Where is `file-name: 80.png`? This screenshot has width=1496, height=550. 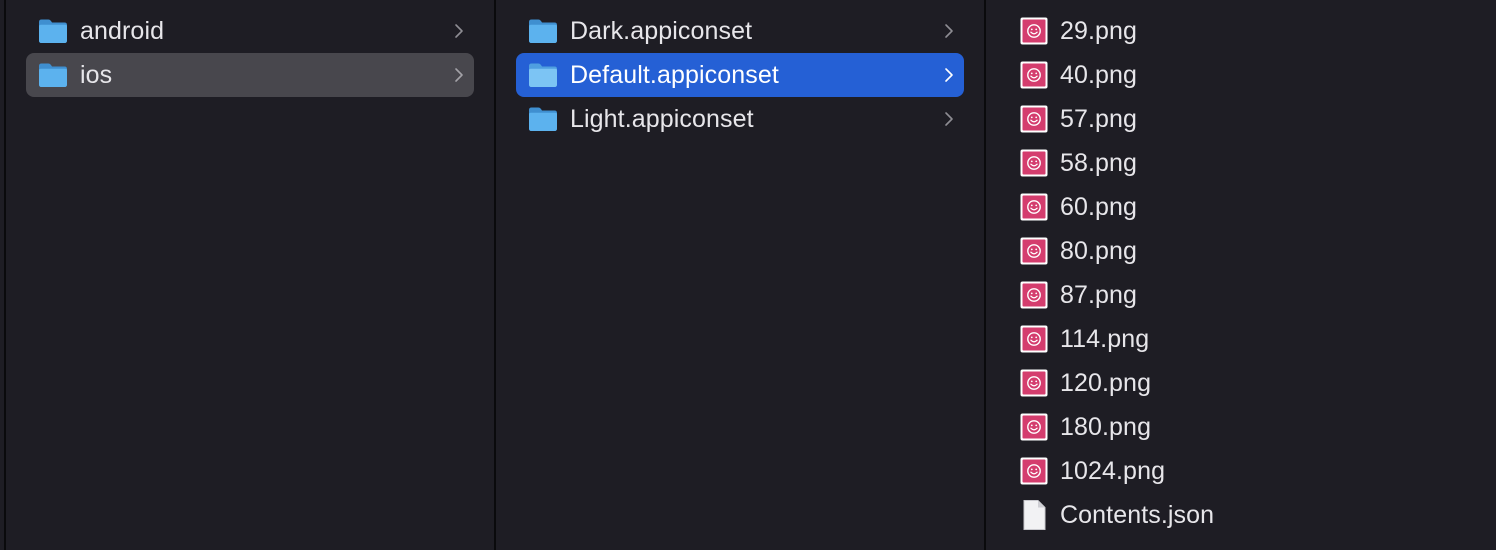 file-name: 80.png is located at coordinates (1099, 250).